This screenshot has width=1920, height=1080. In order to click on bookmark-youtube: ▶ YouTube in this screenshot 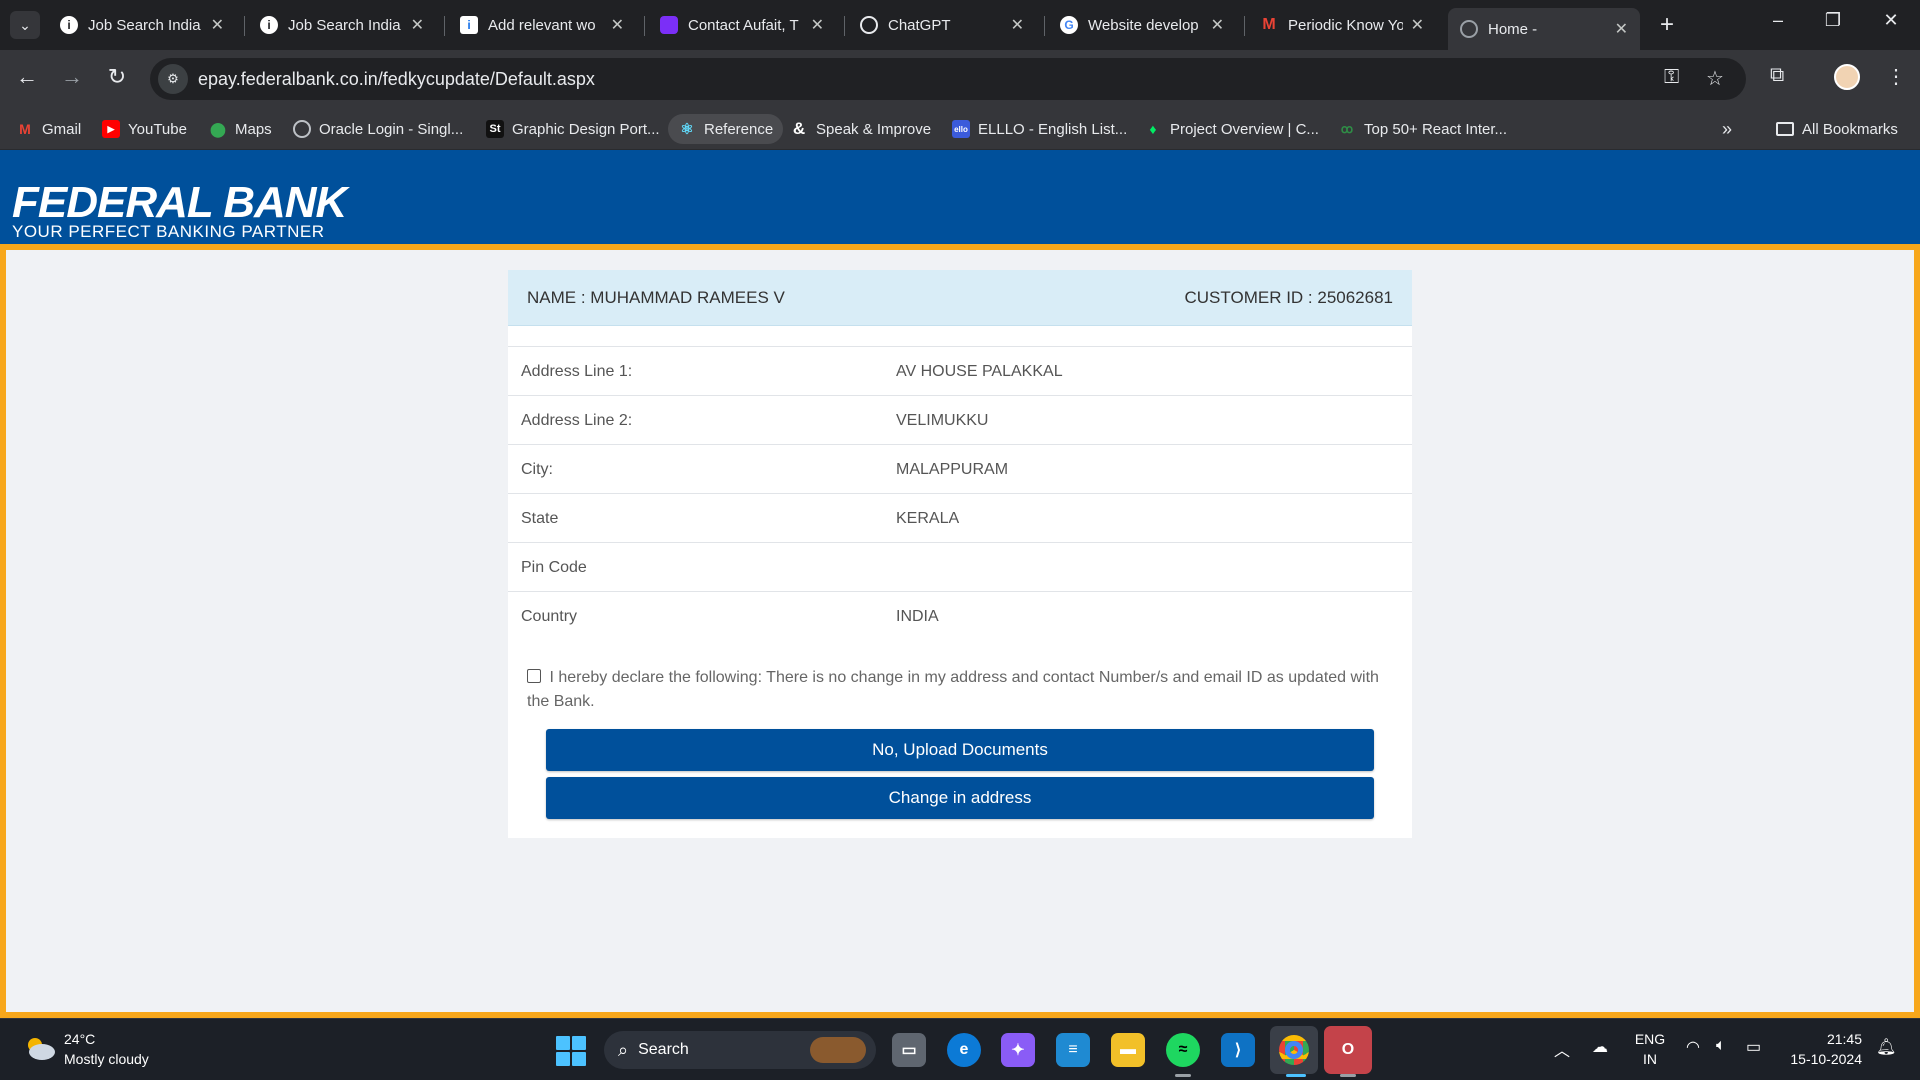, I will do `click(144, 129)`.